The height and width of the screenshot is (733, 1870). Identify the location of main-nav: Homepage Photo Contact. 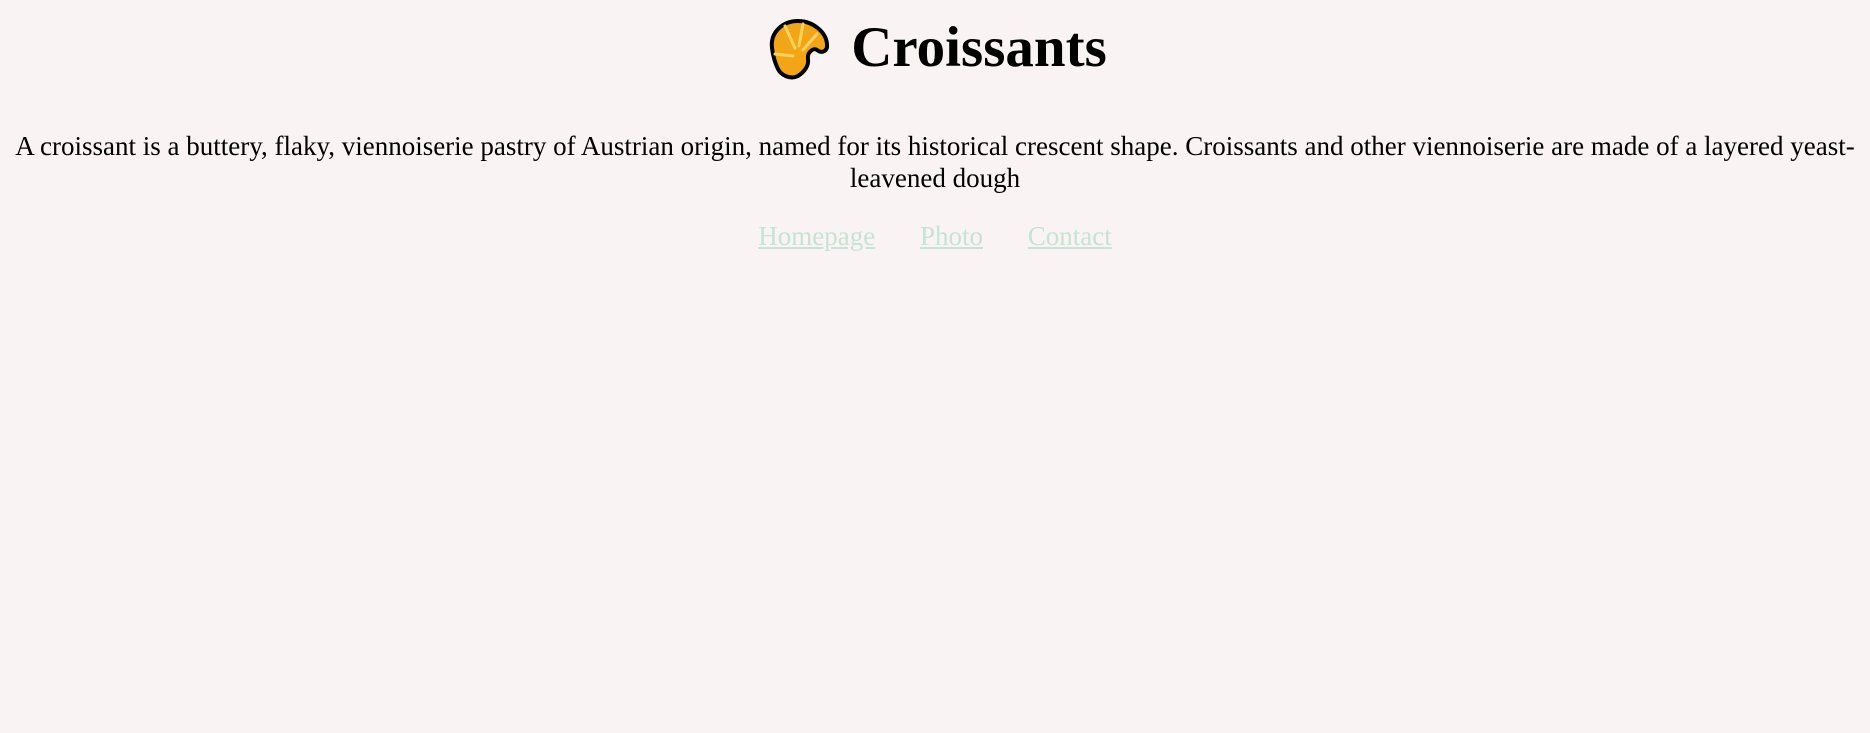
(935, 236).